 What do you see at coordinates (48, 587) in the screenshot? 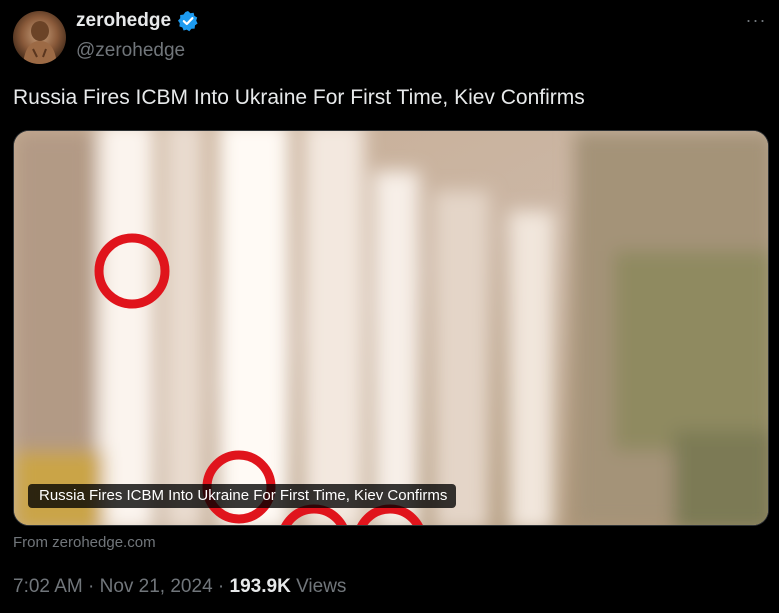
I see `tweet-time: 7:02 AM` at bounding box center [48, 587].